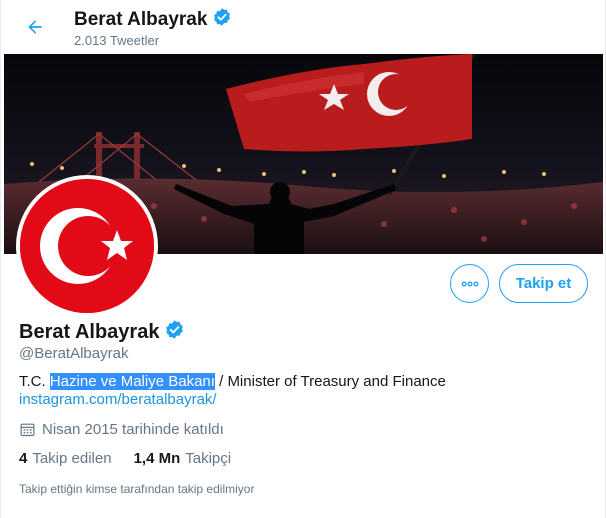 This screenshot has height=518, width=606. What do you see at coordinates (23, 458) in the screenshot?
I see `following-count: 4` at bounding box center [23, 458].